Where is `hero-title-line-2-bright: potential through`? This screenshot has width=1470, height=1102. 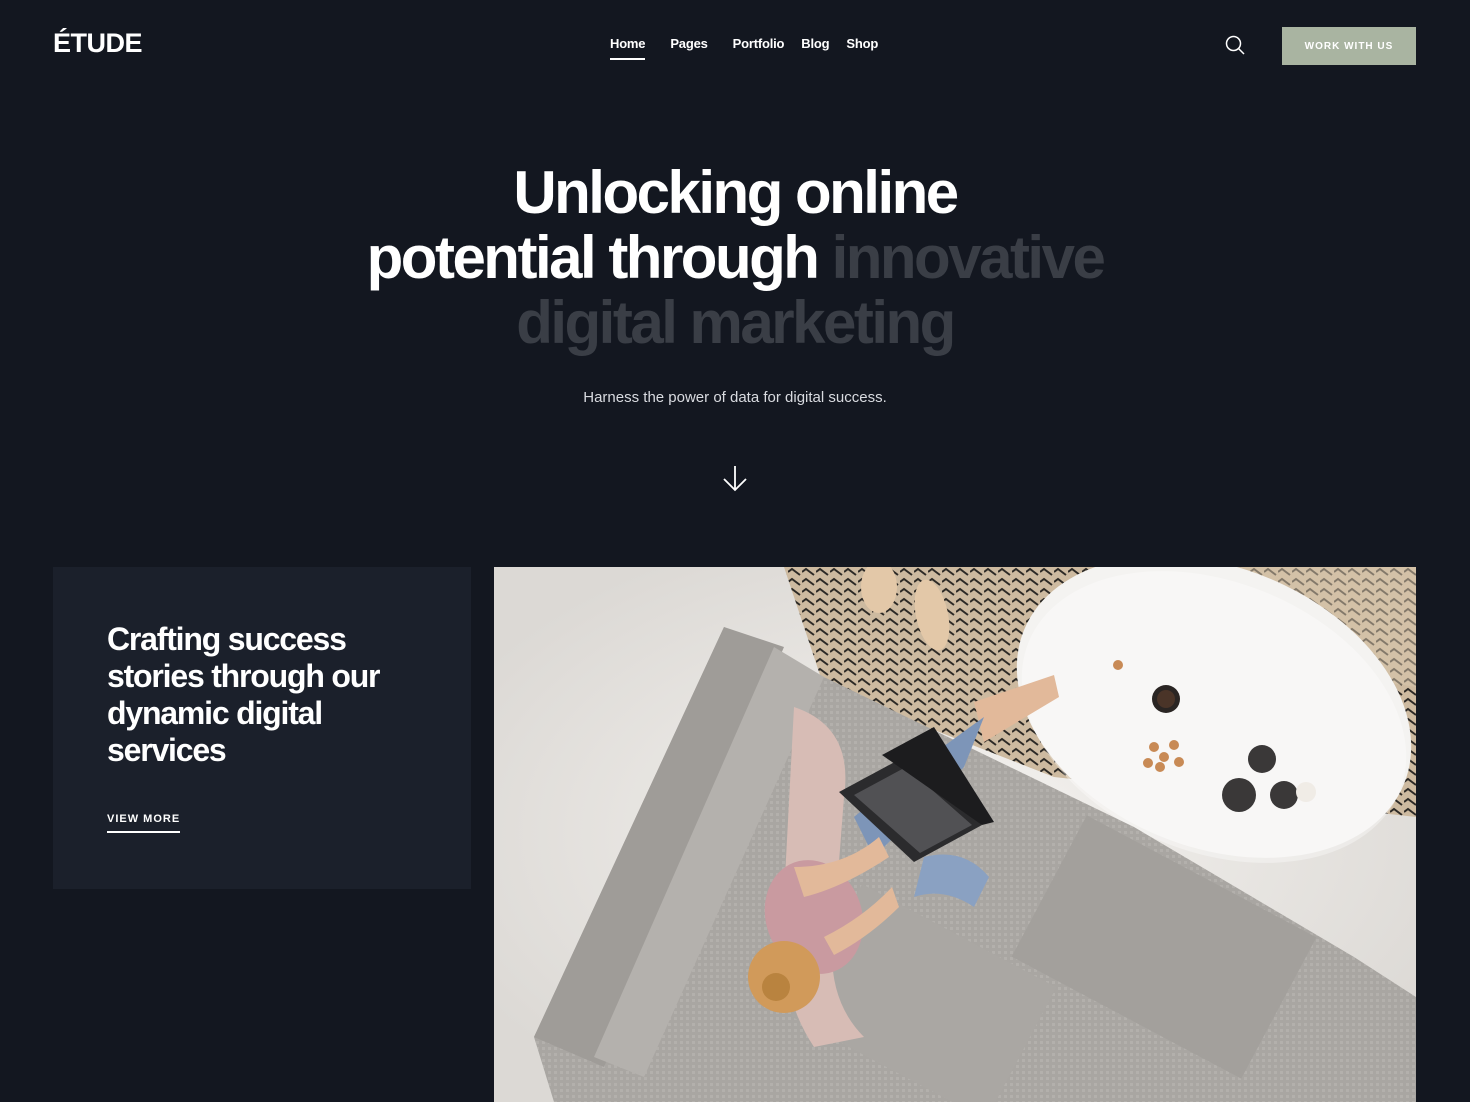
hero-title-line-2-bright: potential through is located at coordinates (593, 257).